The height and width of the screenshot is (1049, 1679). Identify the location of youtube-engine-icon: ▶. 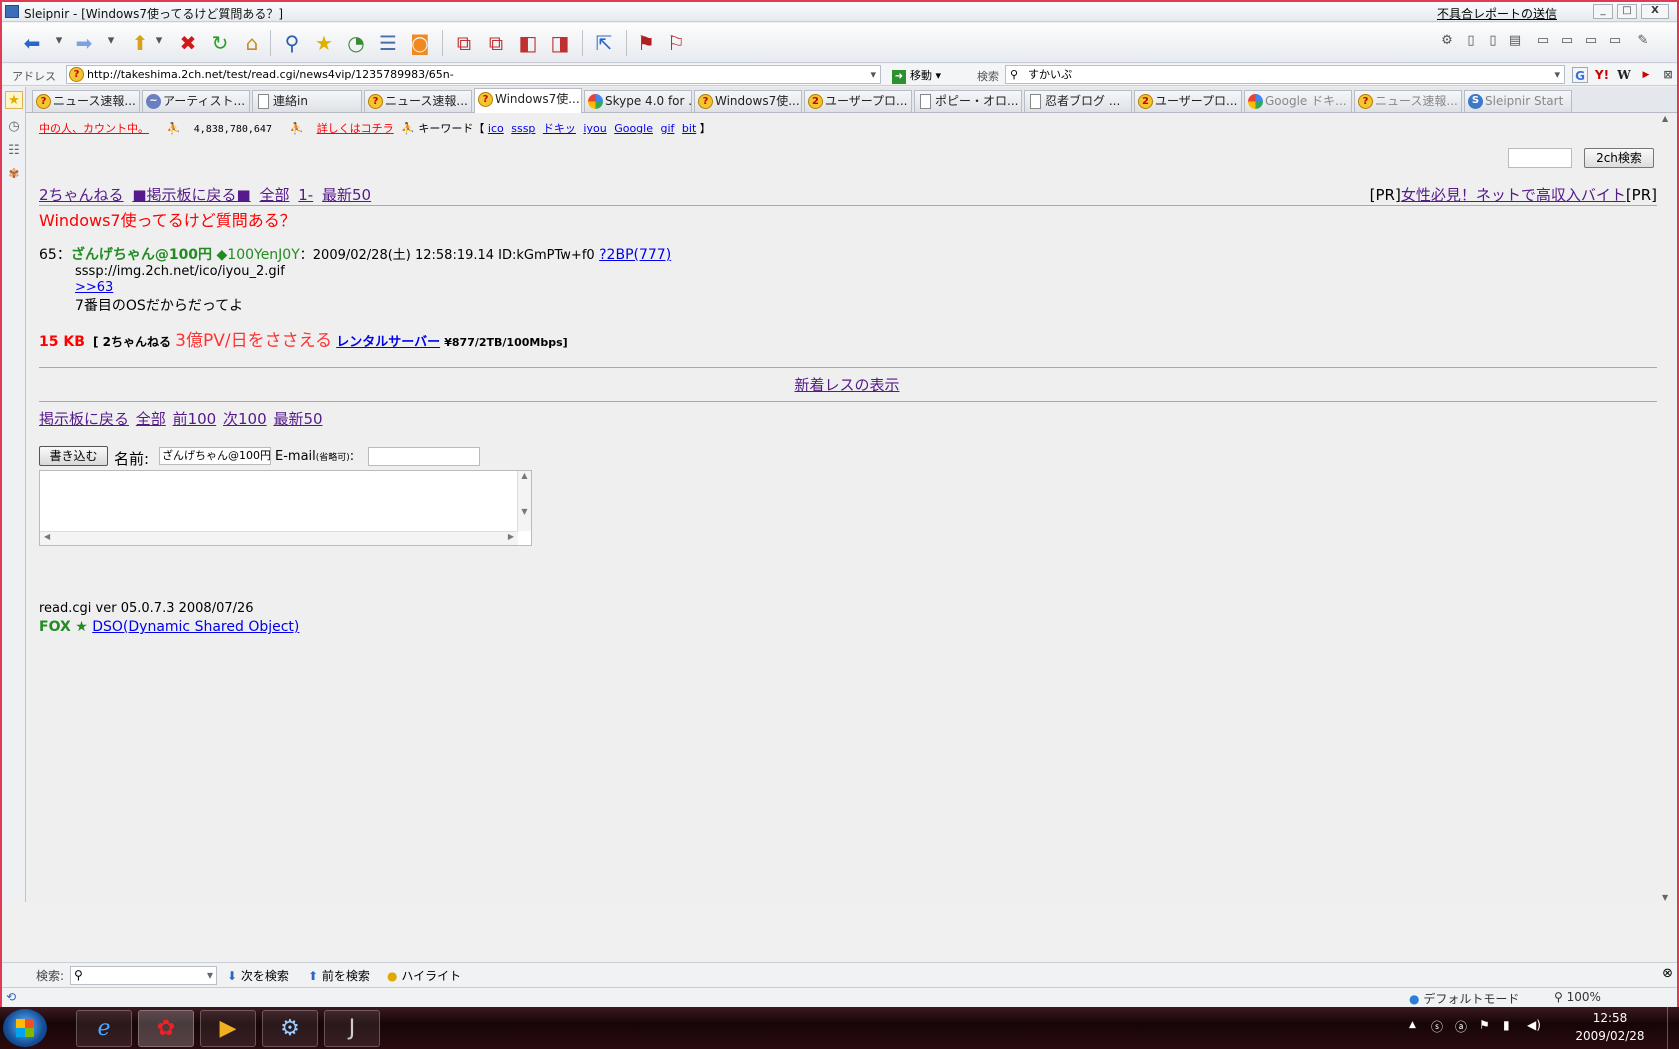
(1646, 75).